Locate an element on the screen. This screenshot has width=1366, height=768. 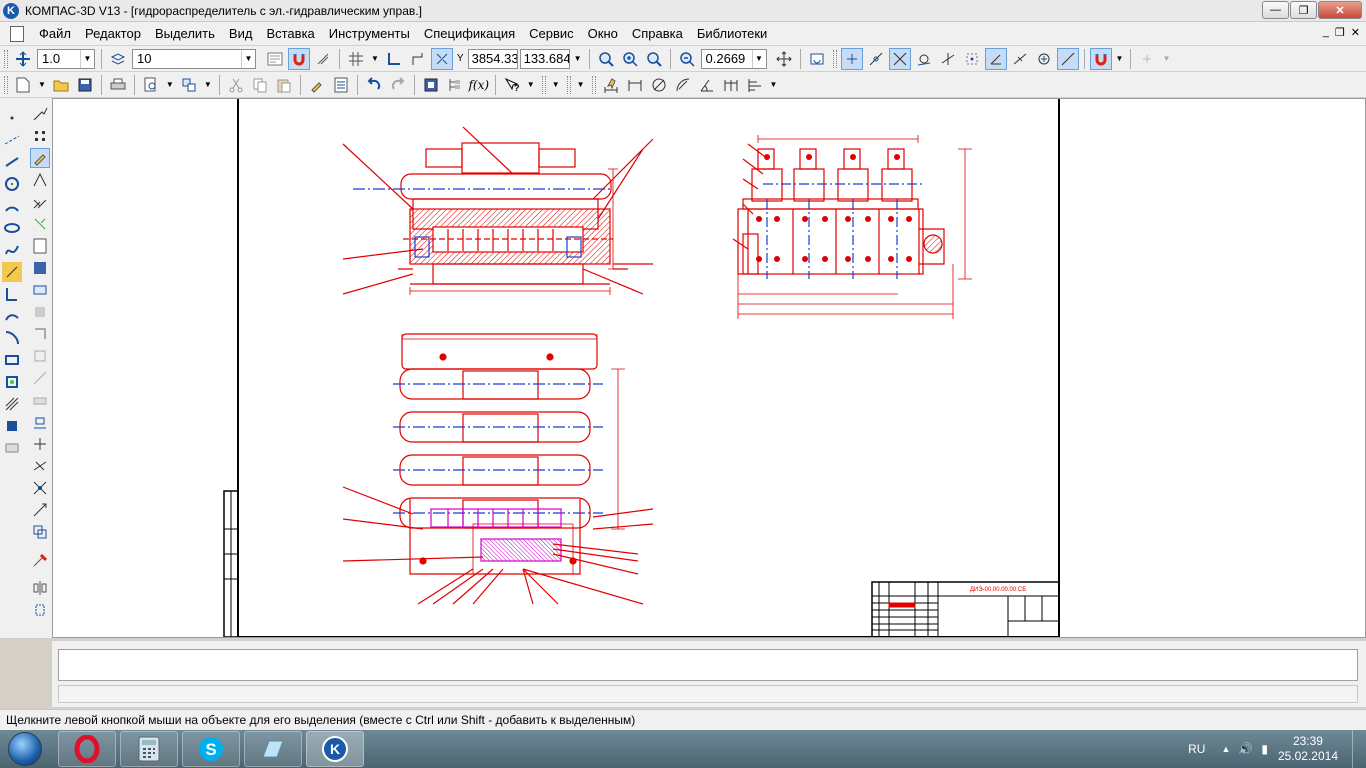
layer-combo: 10 ▼ is located at coordinates (194, 58).